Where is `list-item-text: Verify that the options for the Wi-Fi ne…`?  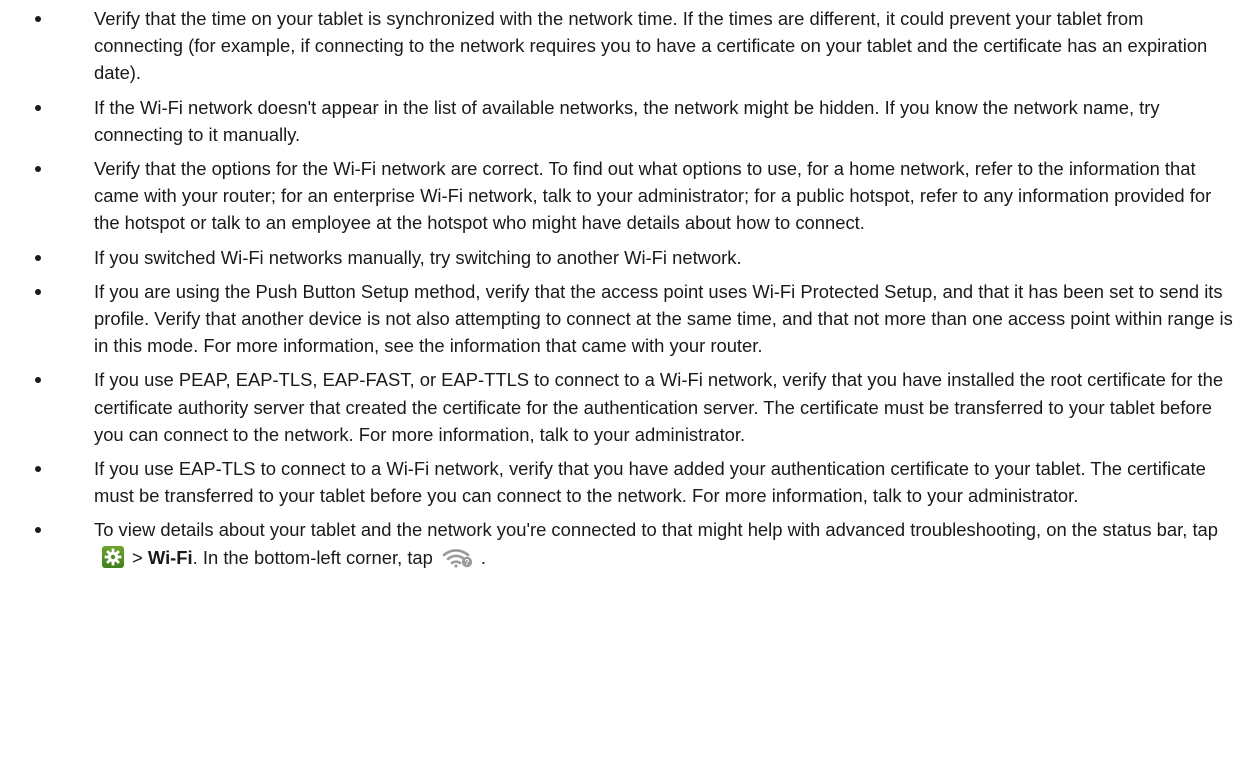
list-item-text: Verify that the options for the Wi-Fi ne… is located at coordinates (653, 196).